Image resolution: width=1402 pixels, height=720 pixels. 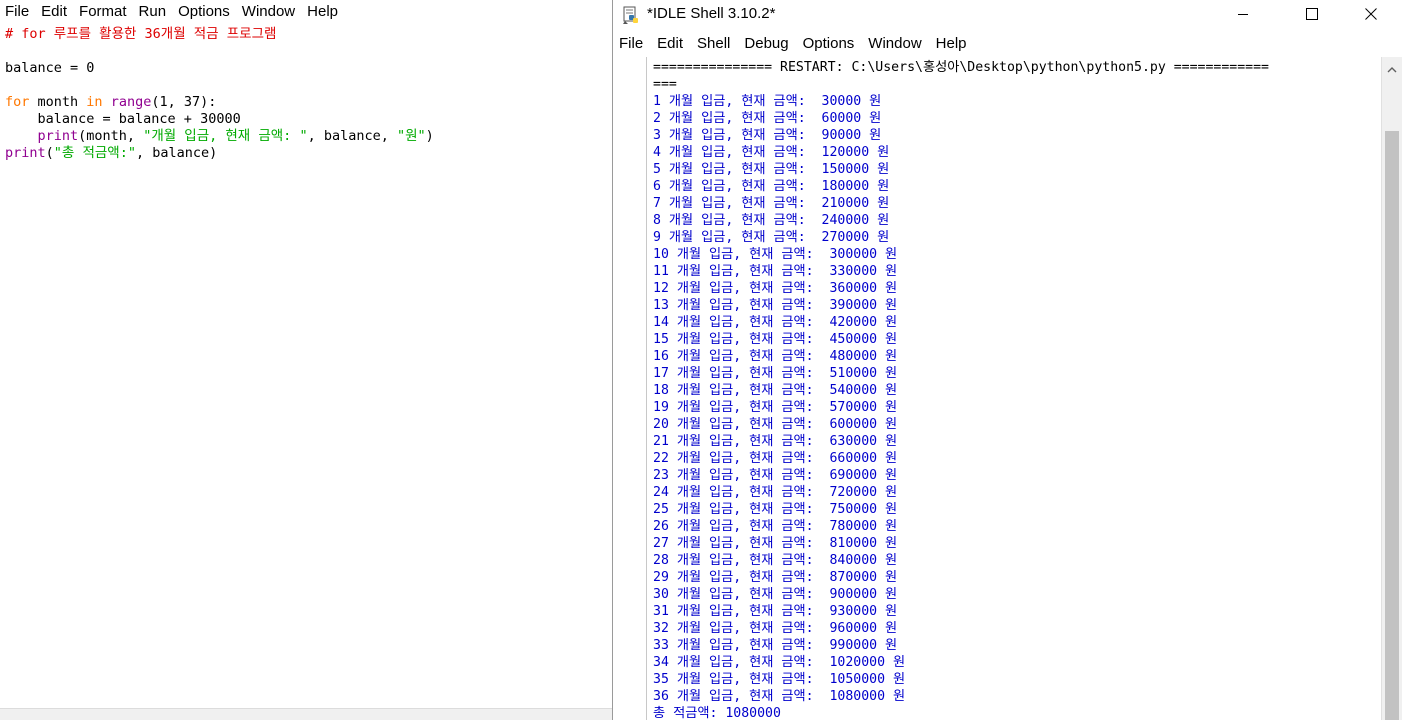 I want to click on output-line: 23 개월 입금, 현재 금액: 690000 원, so click(x=775, y=475).